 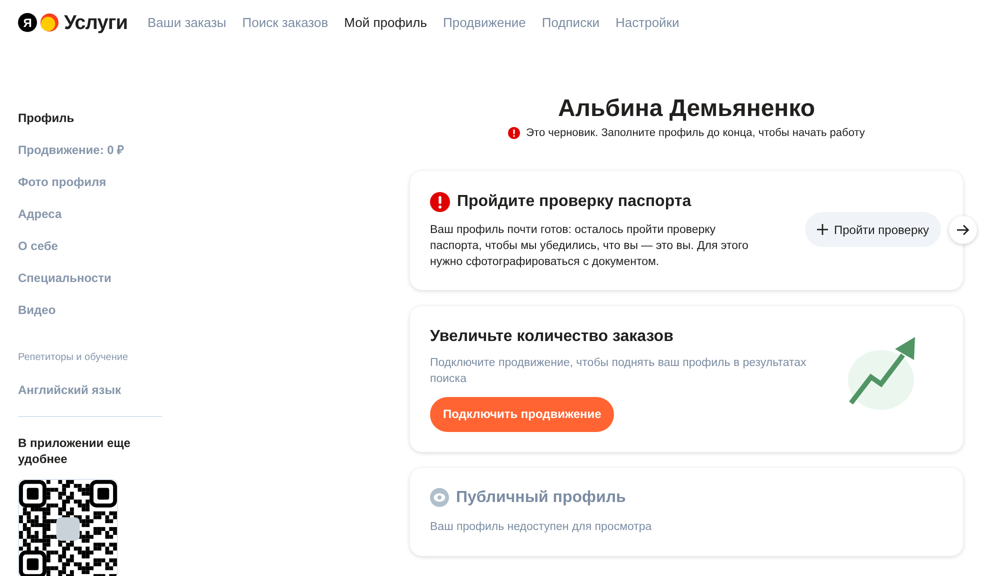 I want to click on enable-promotion-button: Подключить продвижение, so click(x=522, y=414).